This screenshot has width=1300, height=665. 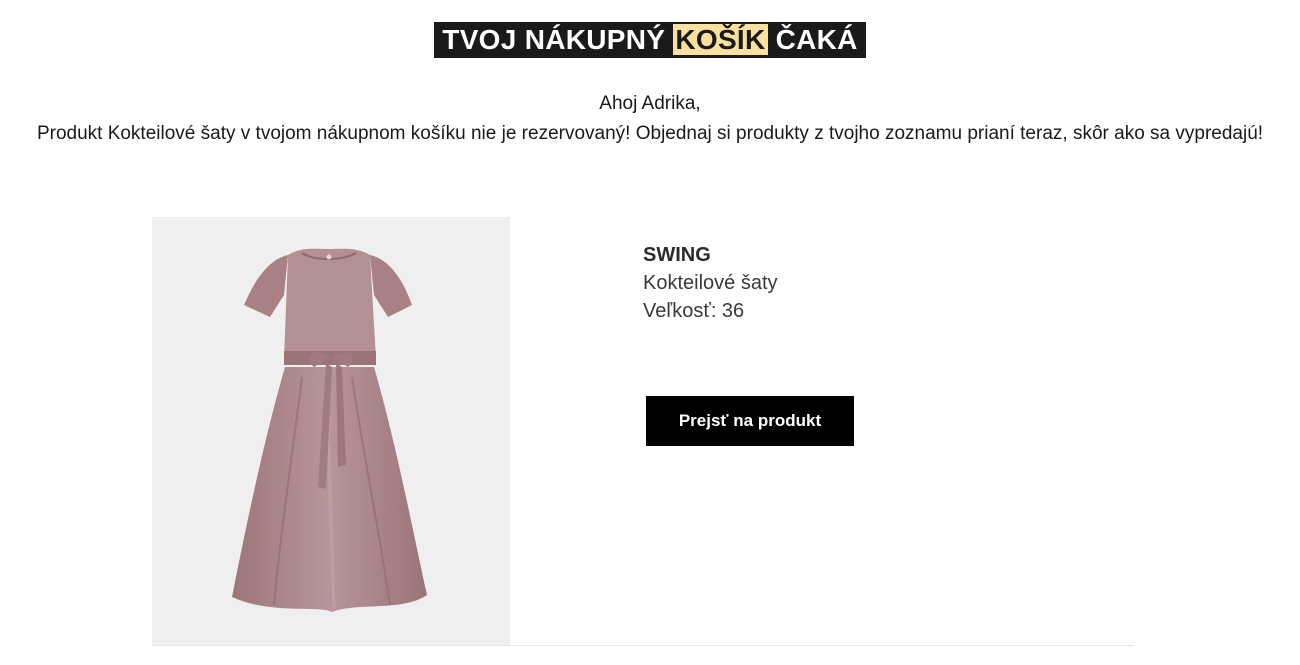 I want to click on headline-text-end: ČAKÁ, so click(x=812, y=39).